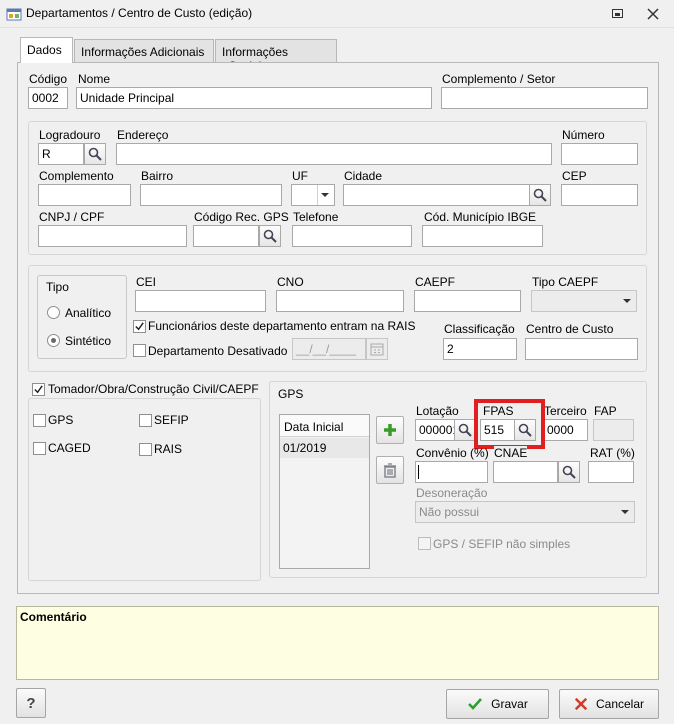 This screenshot has width=674, height=724. Describe the element at coordinates (254, 98) in the screenshot. I see `nome-field: Unidade Principal` at that location.